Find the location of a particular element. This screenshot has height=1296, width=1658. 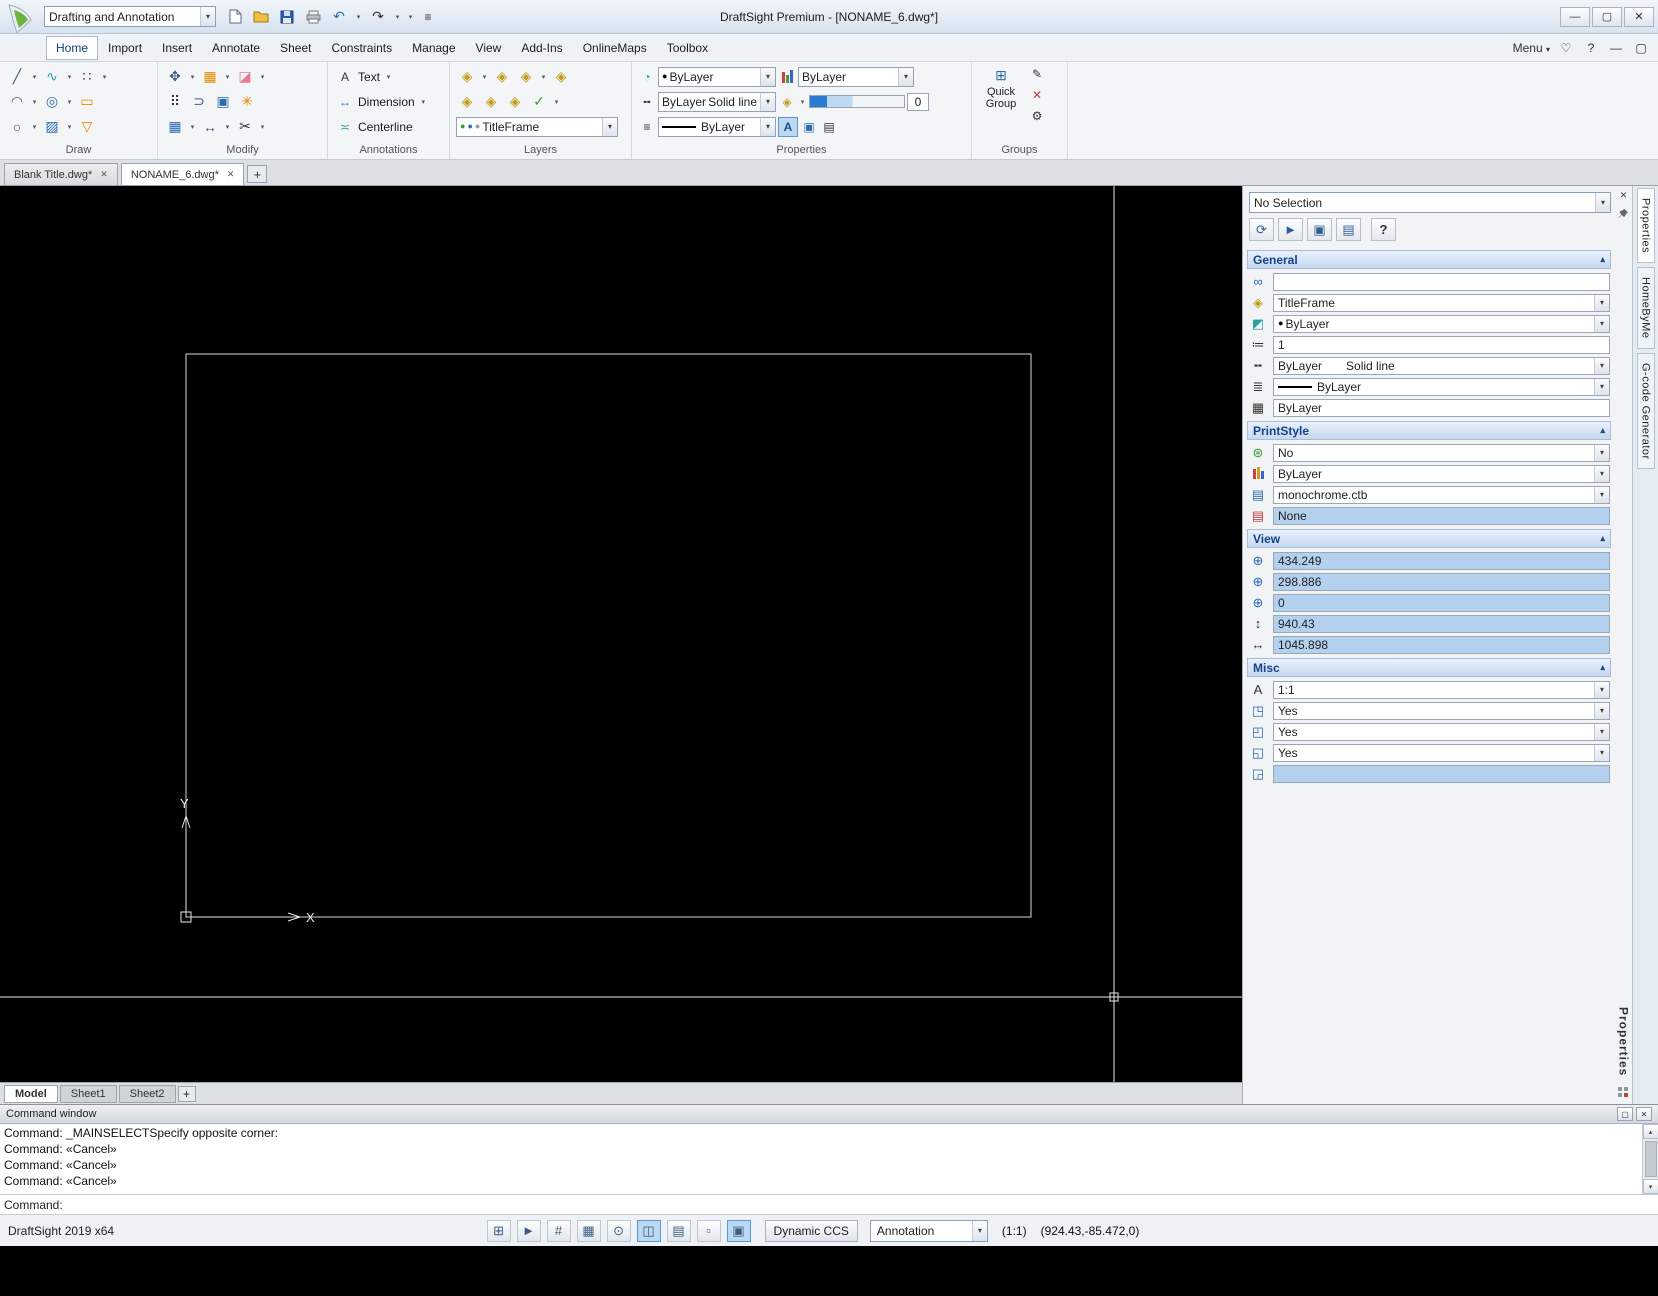

tab-import: Import is located at coordinates (125, 48).